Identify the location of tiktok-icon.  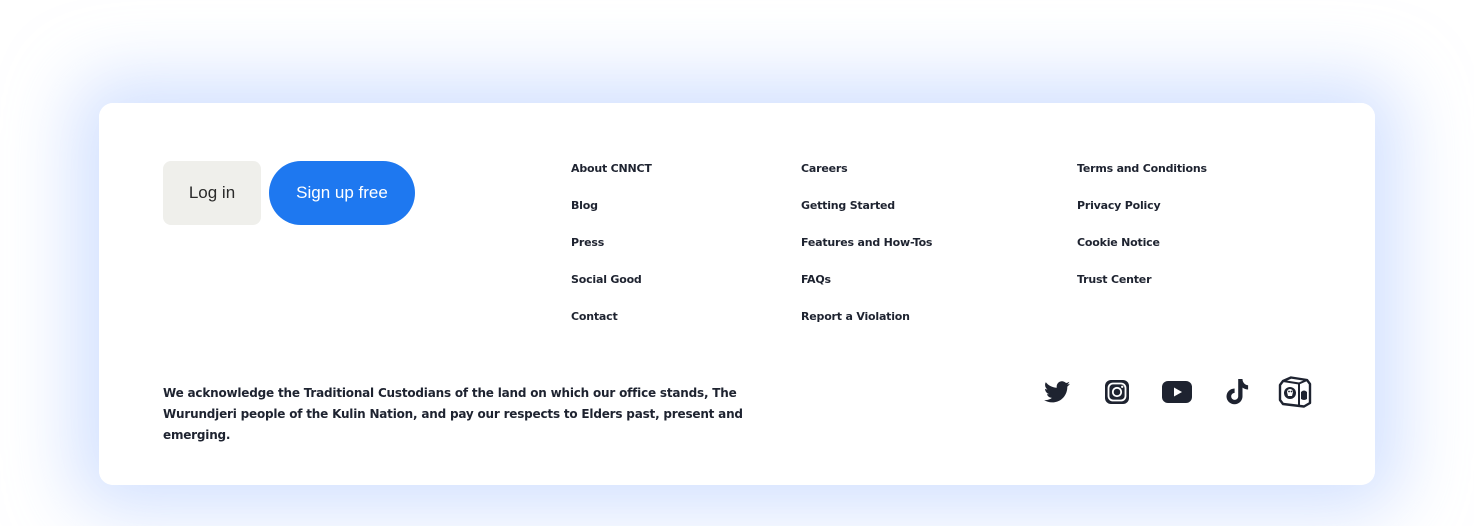
(1237, 392).